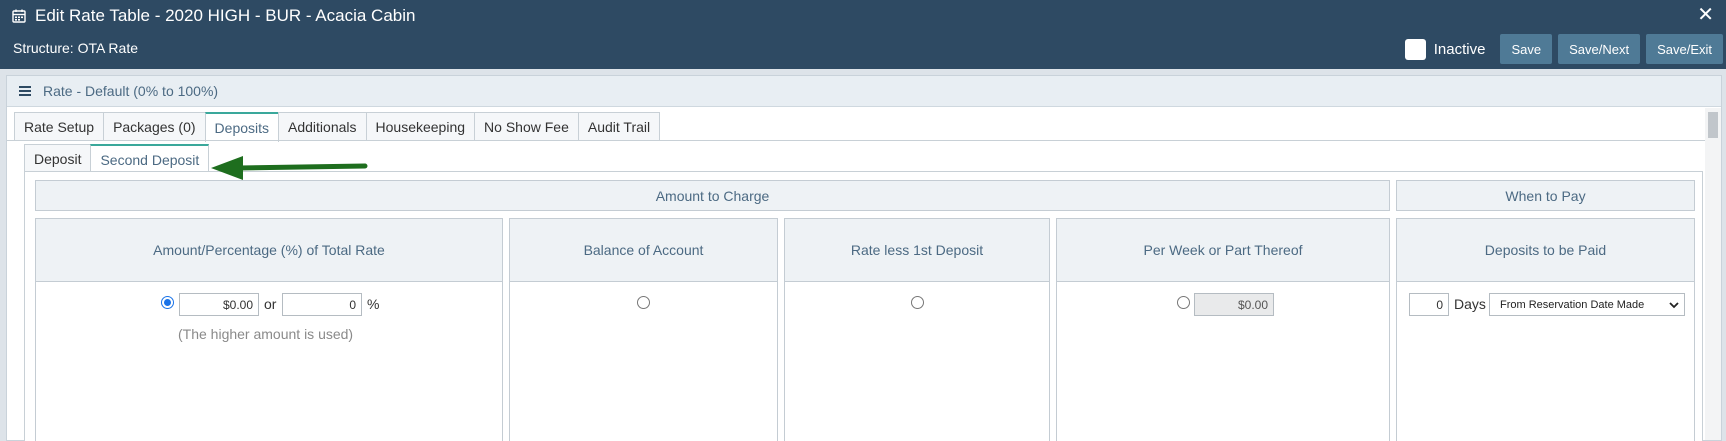  I want to click on subtab-deposit: Deposit, so click(58, 158).